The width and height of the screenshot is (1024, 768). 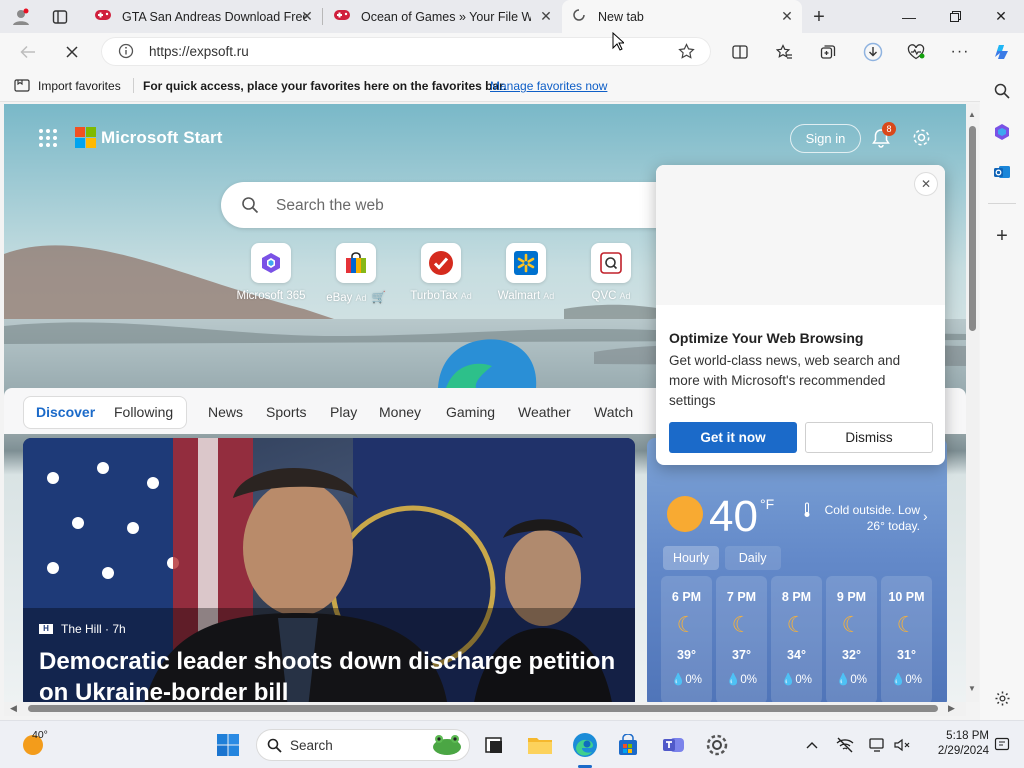 I want to click on tab-following: Following, so click(x=143, y=412).